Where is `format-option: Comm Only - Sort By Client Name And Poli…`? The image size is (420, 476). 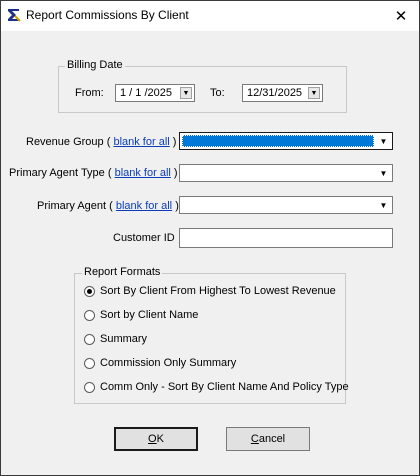
format-option: Comm Only - Sort By Client Name And Poli… is located at coordinates (216, 387).